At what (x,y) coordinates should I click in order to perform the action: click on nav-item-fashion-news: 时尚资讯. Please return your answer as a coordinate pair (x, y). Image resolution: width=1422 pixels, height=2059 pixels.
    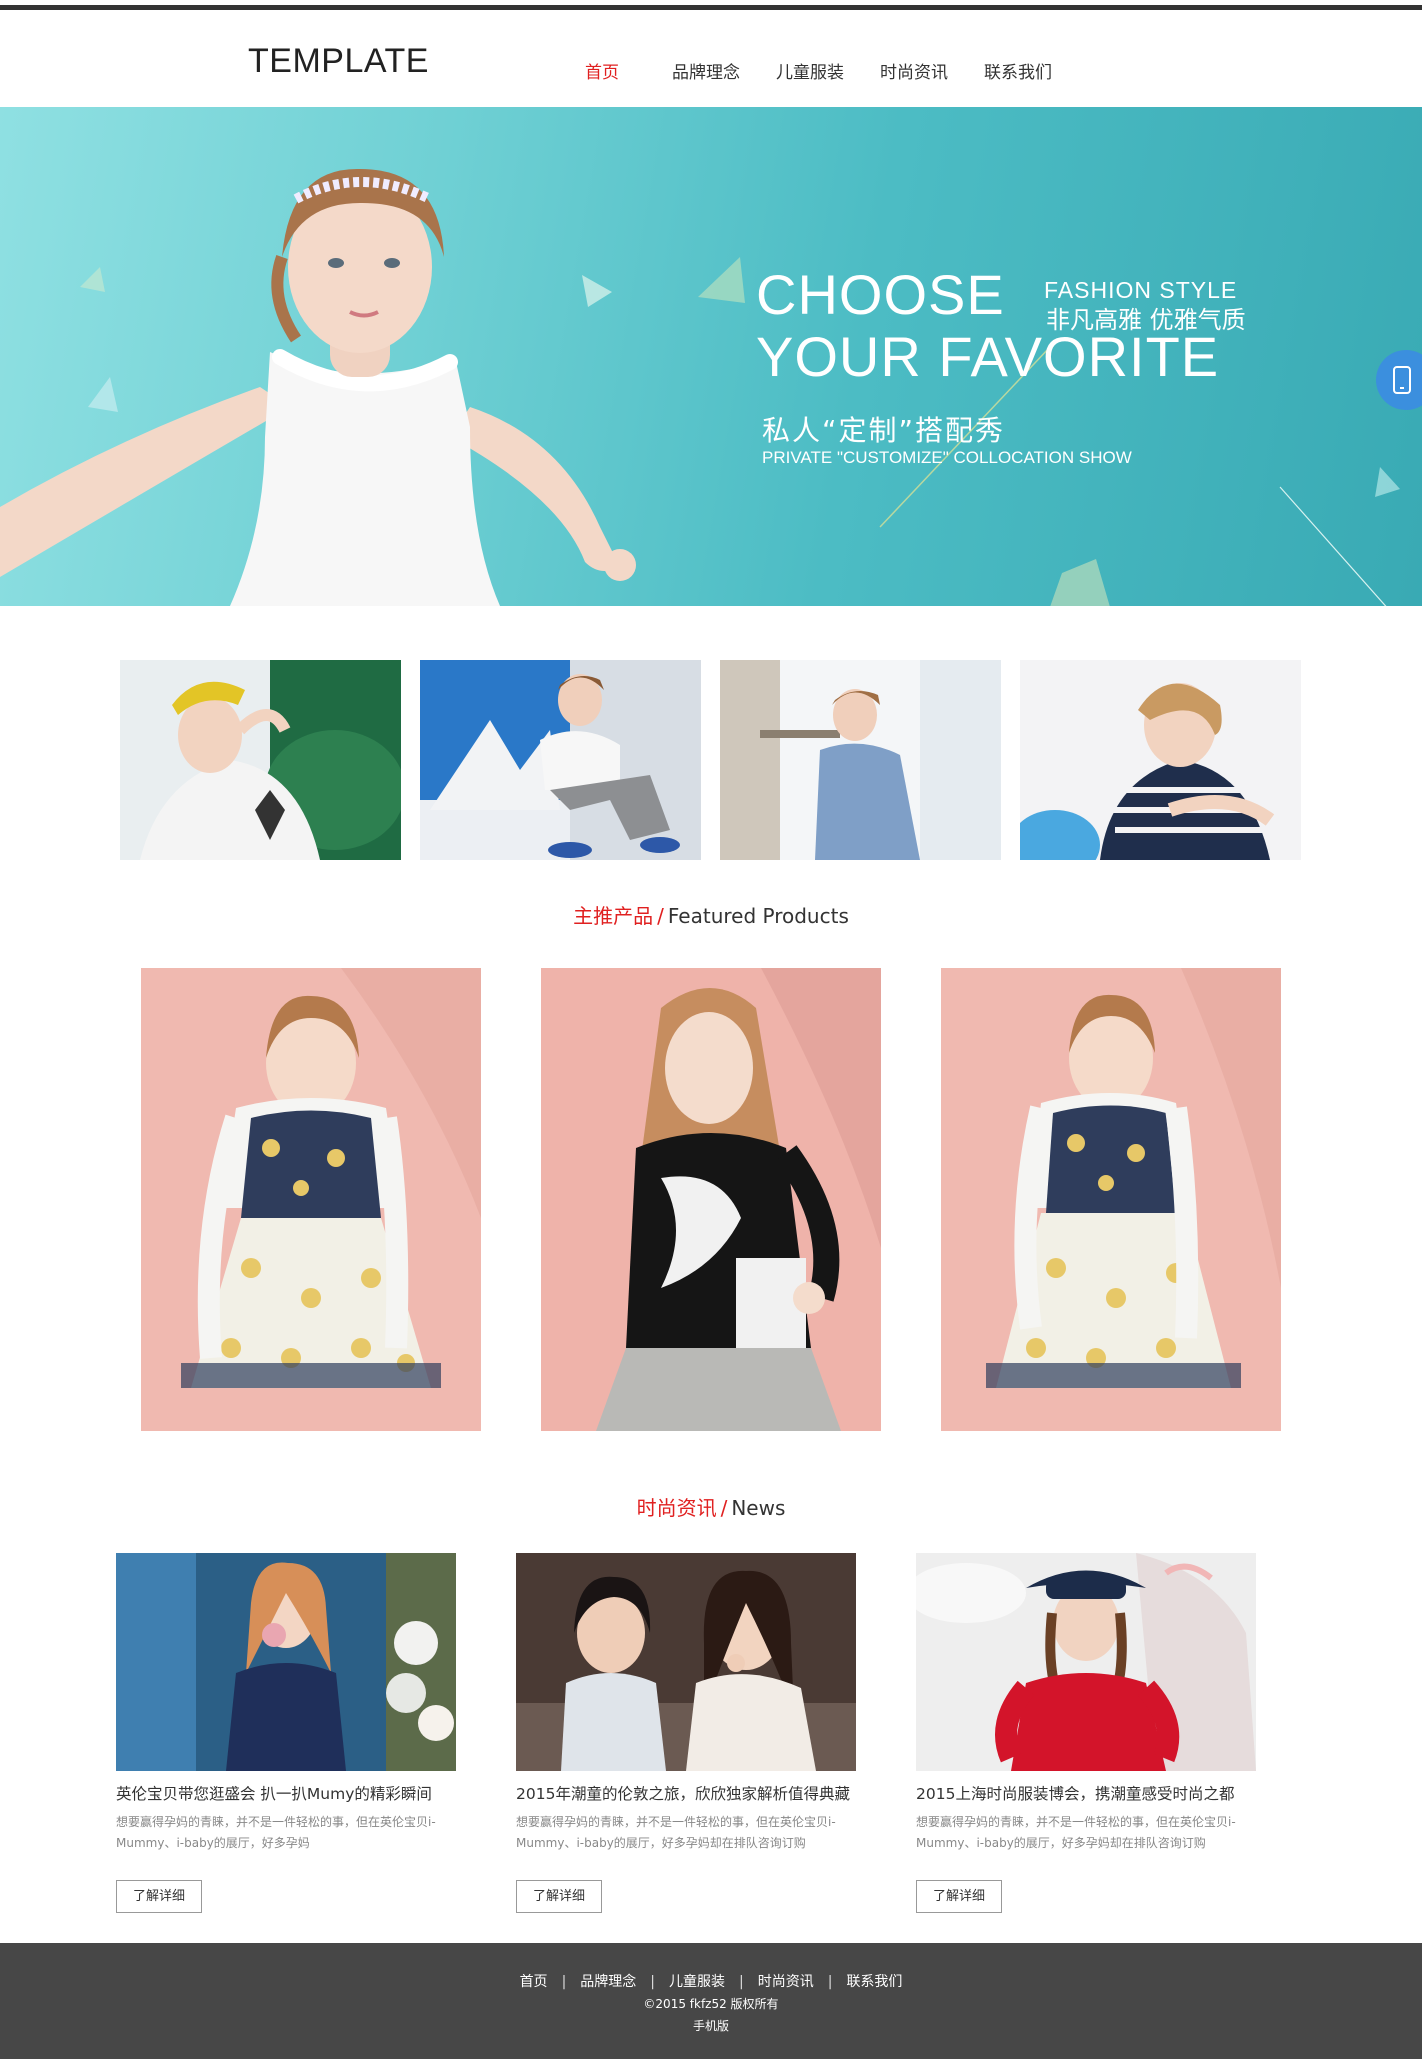
    Looking at the image, I should click on (914, 70).